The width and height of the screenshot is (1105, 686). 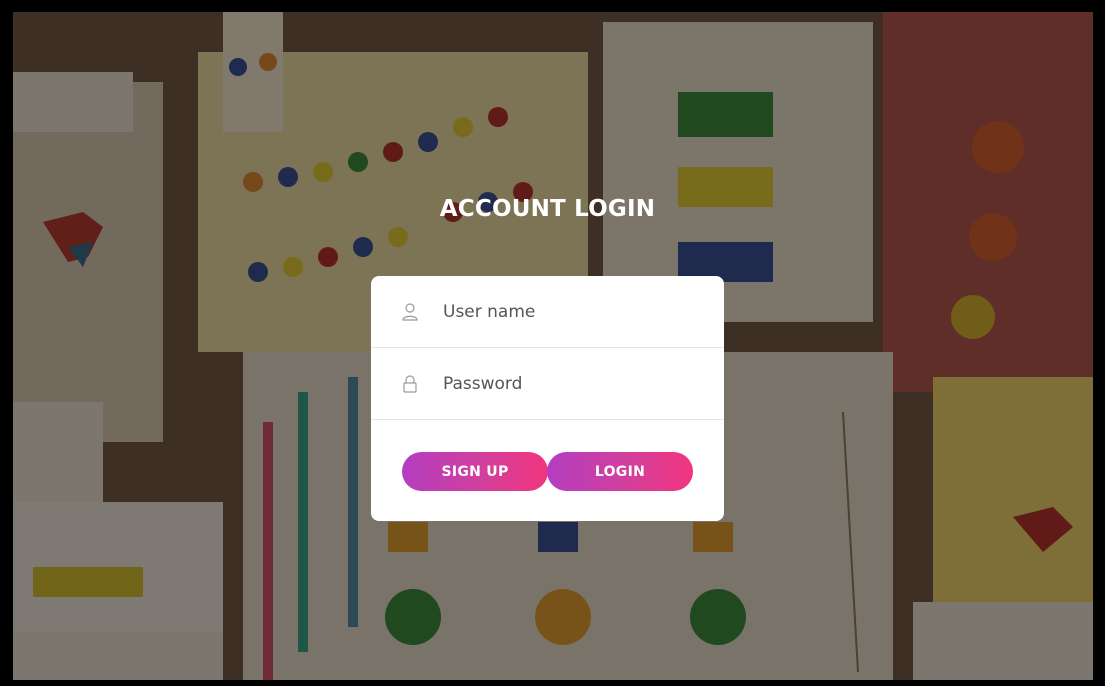 I want to click on lock-icon, so click(x=410, y=383).